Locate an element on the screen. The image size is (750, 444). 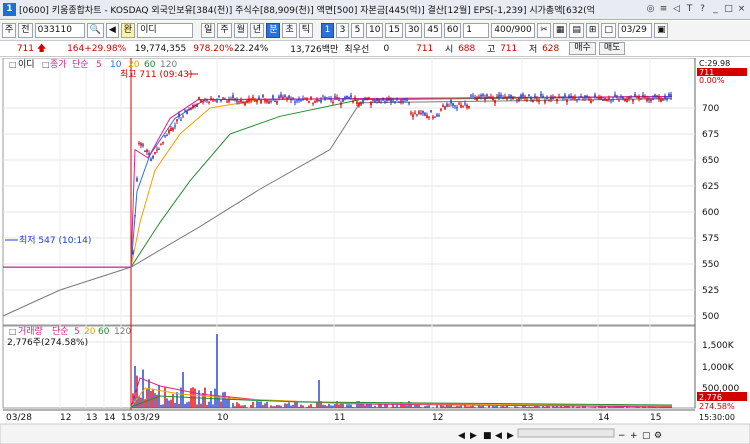
speaker-icon: ◀ is located at coordinates (112, 30).